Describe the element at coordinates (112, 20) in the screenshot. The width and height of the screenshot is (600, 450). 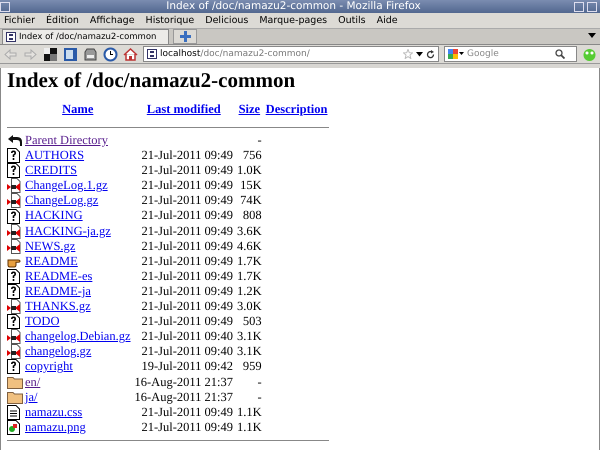
I see `menu-item: Affichage` at that location.